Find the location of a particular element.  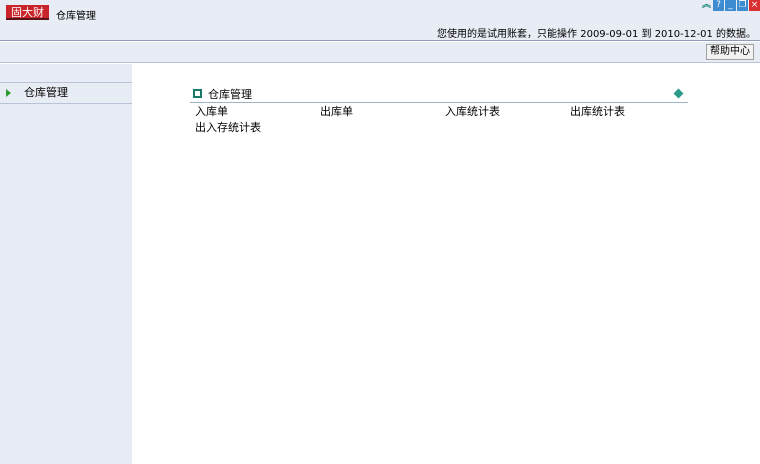

diamond-icon is located at coordinates (678, 93).